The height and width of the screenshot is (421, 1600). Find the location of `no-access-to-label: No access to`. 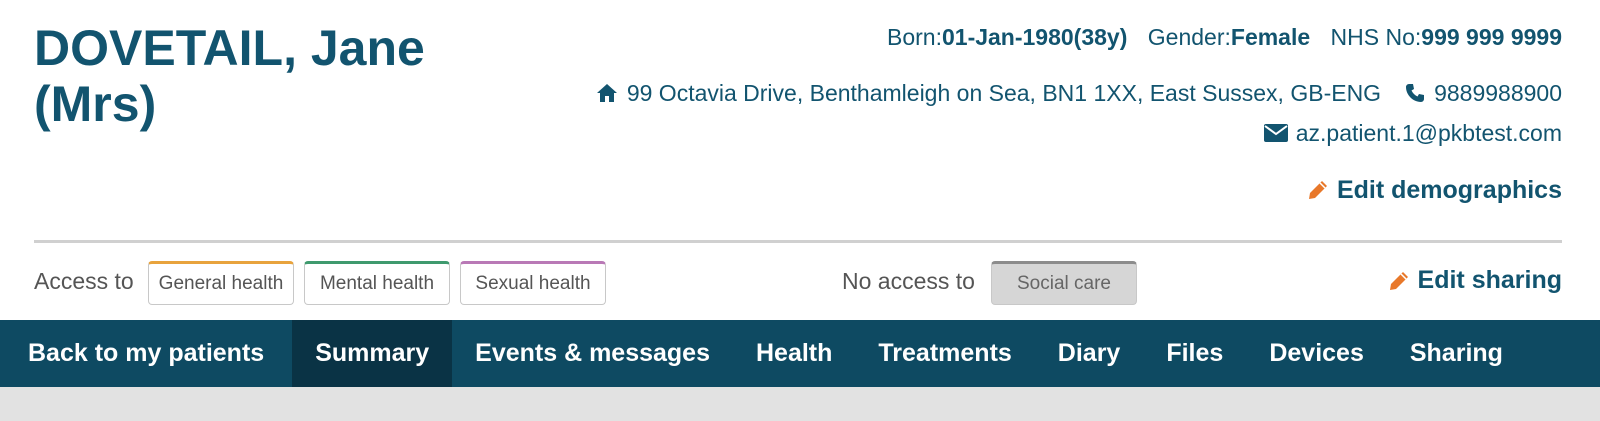

no-access-to-label: No access to is located at coordinates (908, 281).